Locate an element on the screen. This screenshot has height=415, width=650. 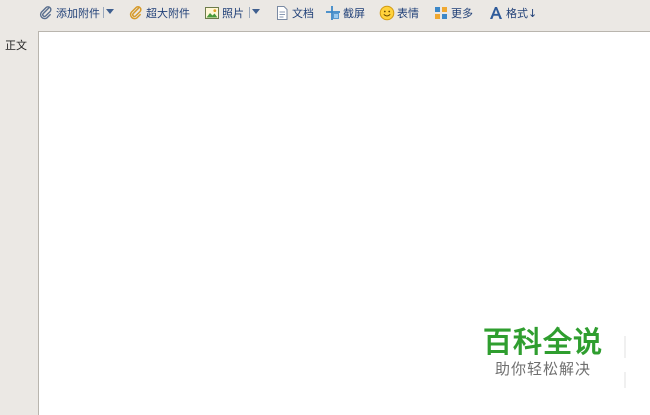
document-button: 文档 is located at coordinates (294, 13).